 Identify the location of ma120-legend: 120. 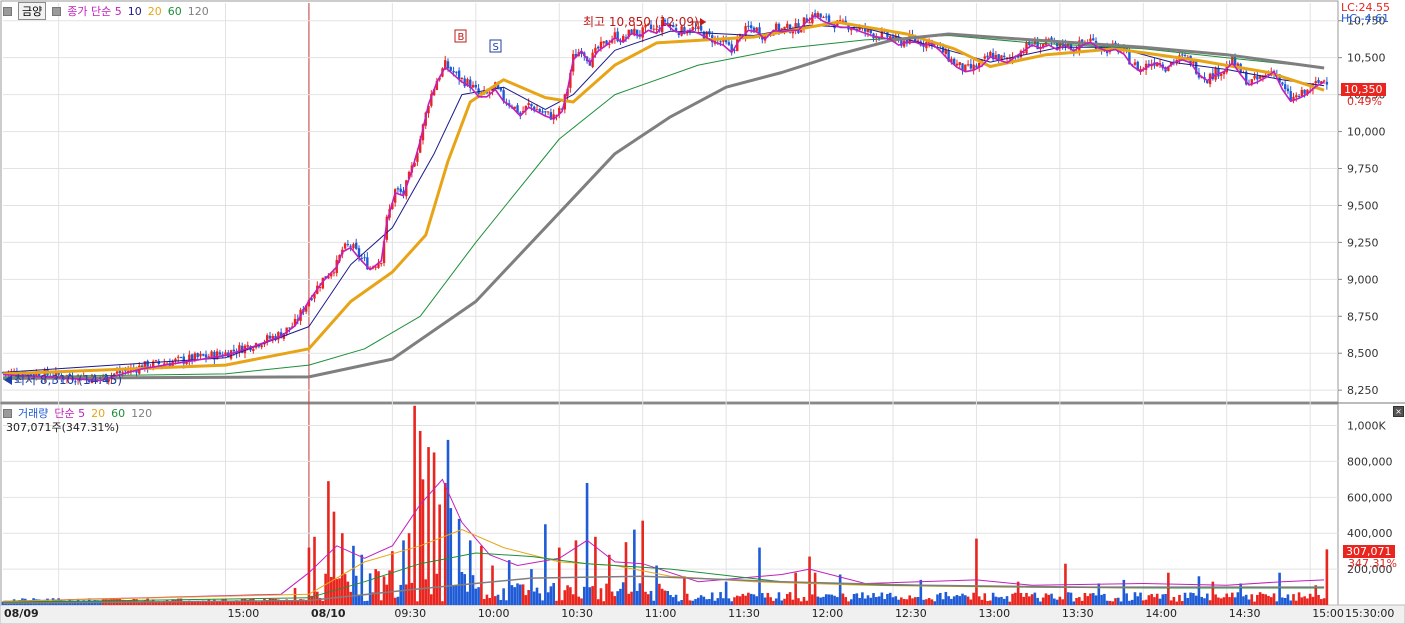
(198, 11).